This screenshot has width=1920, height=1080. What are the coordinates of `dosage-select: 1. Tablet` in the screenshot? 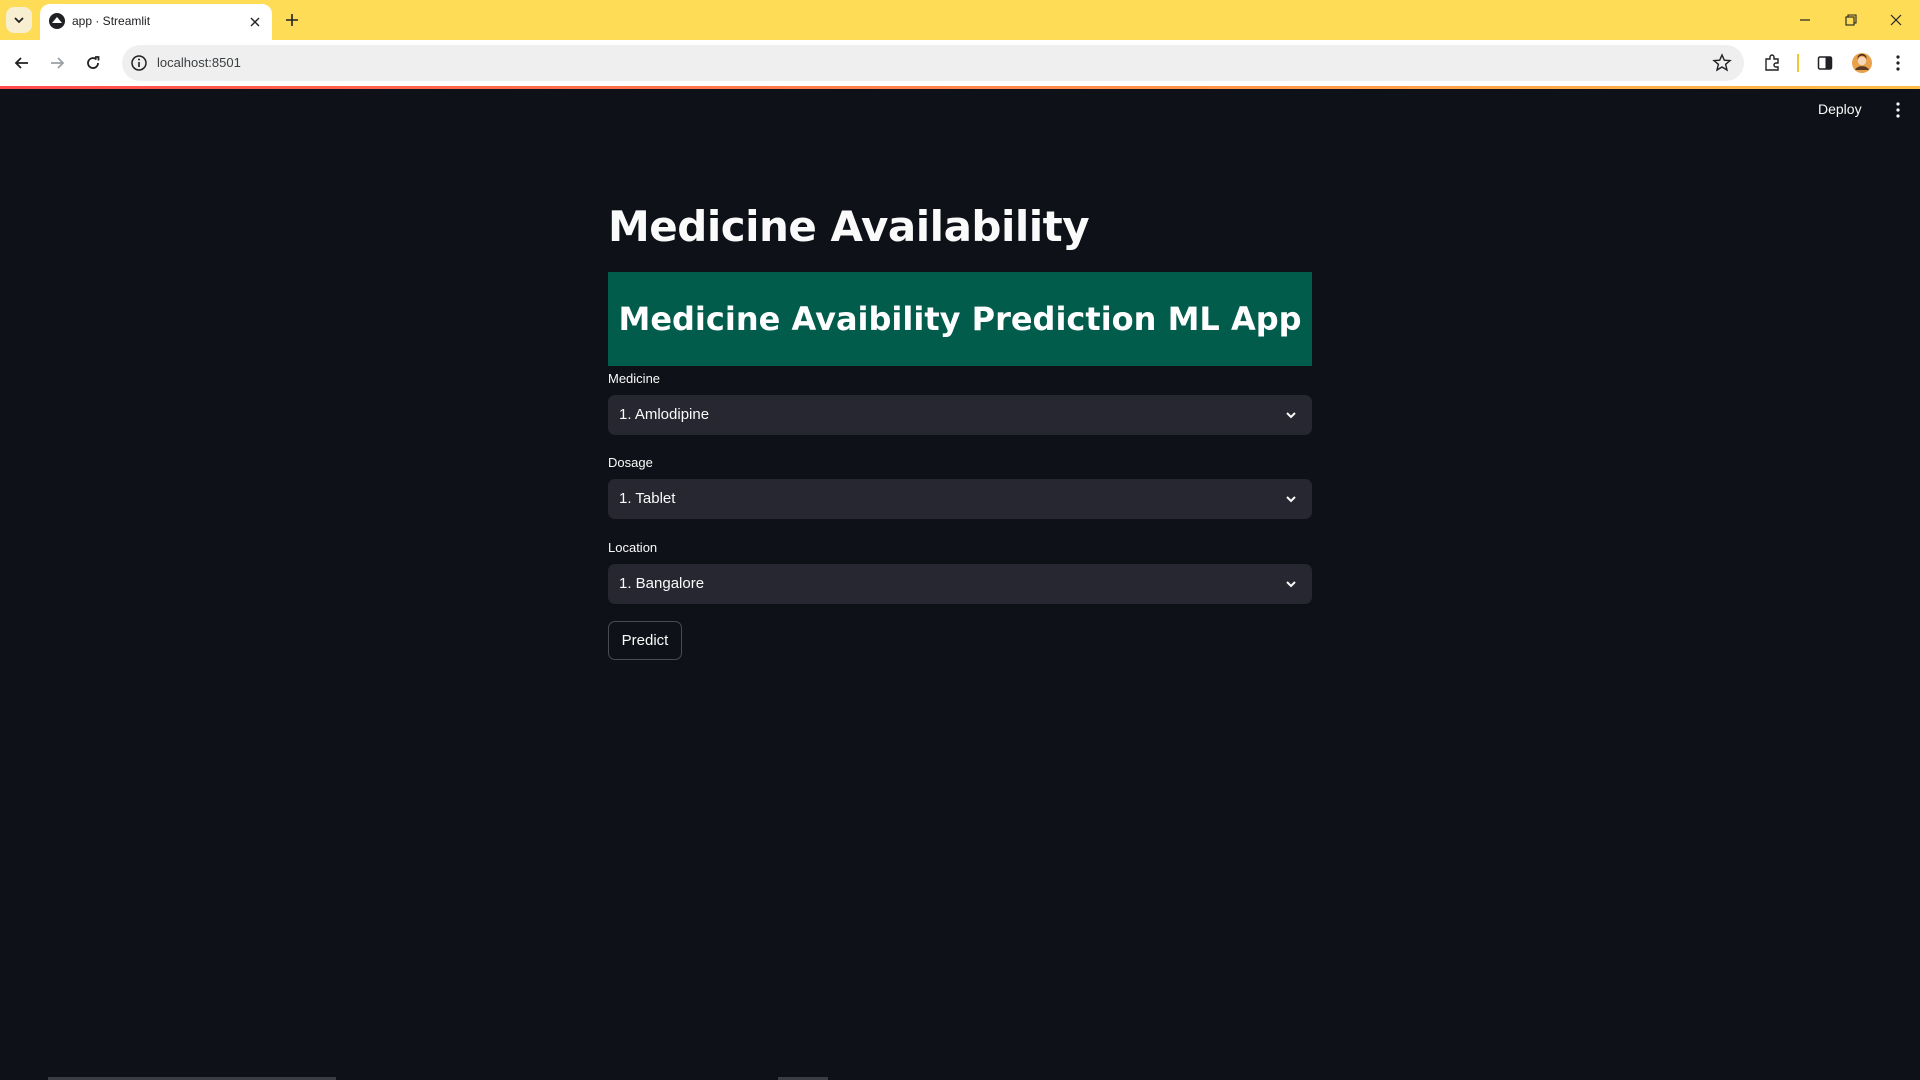 It's located at (960, 499).